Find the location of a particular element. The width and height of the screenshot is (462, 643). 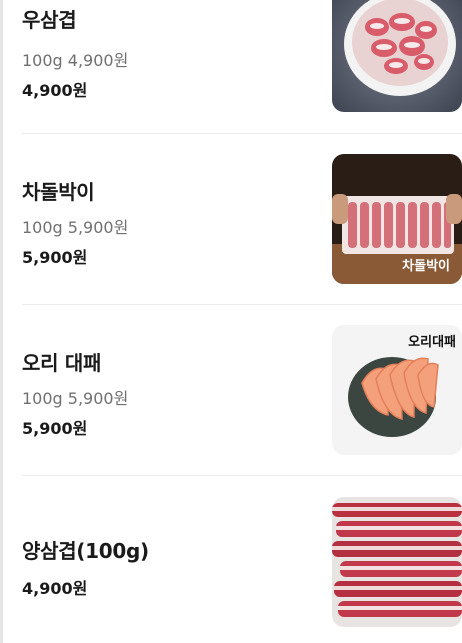

sliced-beef-plate-image is located at coordinates (397, 56).